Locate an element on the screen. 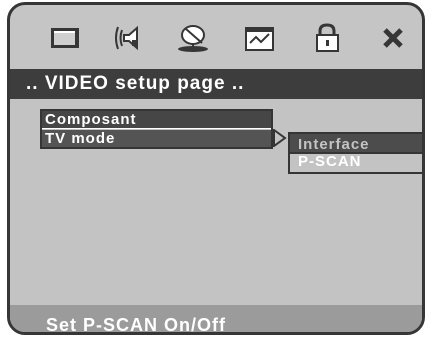  speaker-icon is located at coordinates (127, 38).